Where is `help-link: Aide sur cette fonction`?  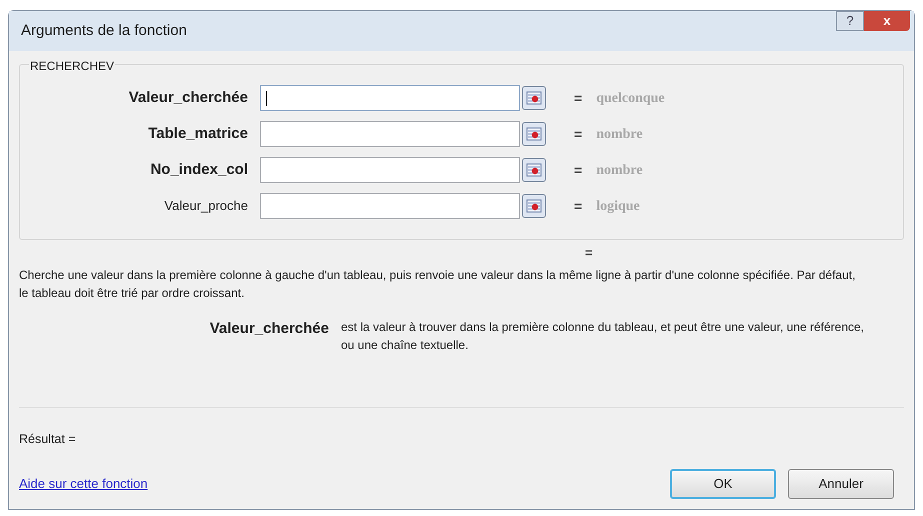 help-link: Aide sur cette fonction is located at coordinates (83, 484).